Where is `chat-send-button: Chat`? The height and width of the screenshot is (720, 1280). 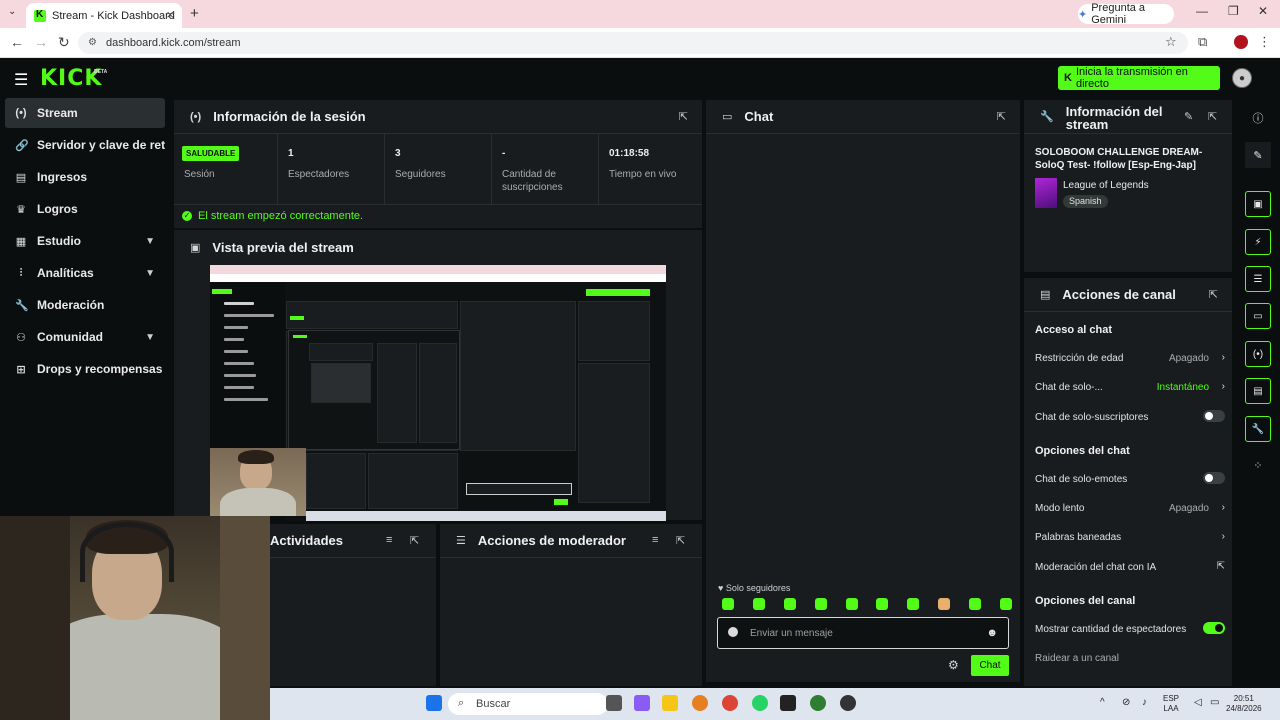 chat-send-button: Chat is located at coordinates (990, 665).